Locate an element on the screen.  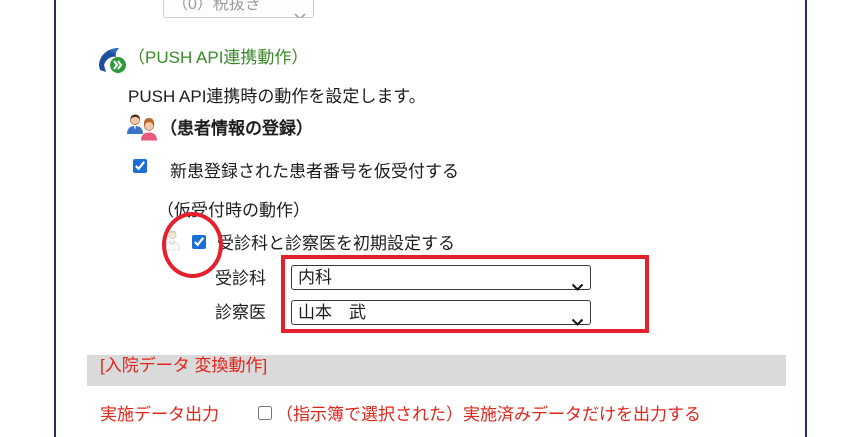
push-api-icon is located at coordinates (112, 59).